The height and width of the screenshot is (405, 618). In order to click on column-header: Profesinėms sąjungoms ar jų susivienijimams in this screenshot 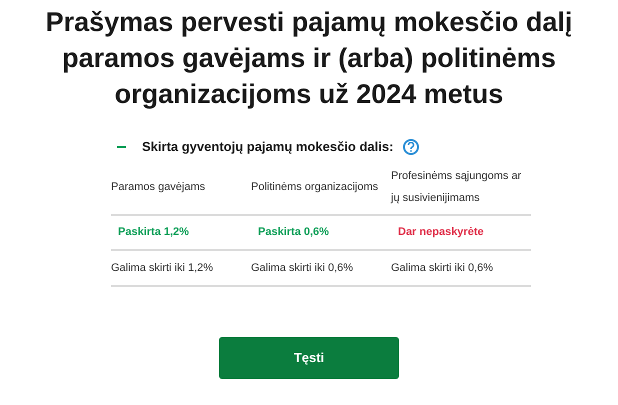, I will do `click(456, 187)`.